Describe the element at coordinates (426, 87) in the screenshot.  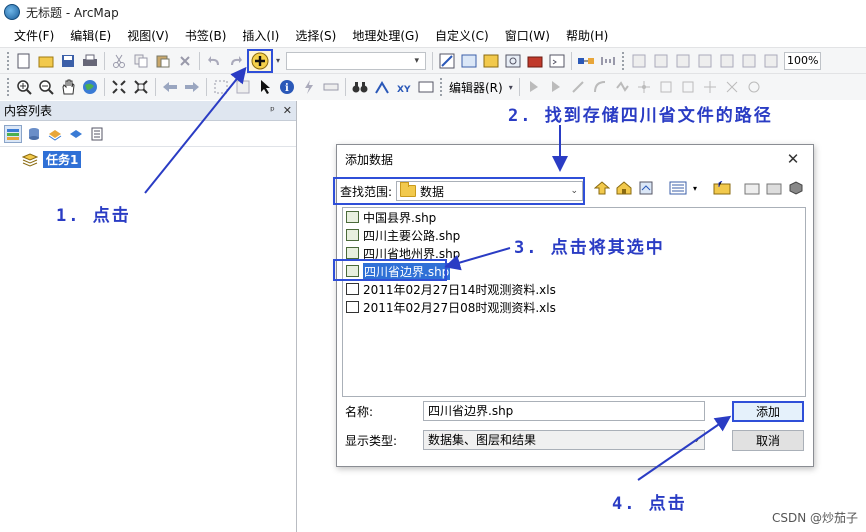
I see `time-slider-icon` at that location.